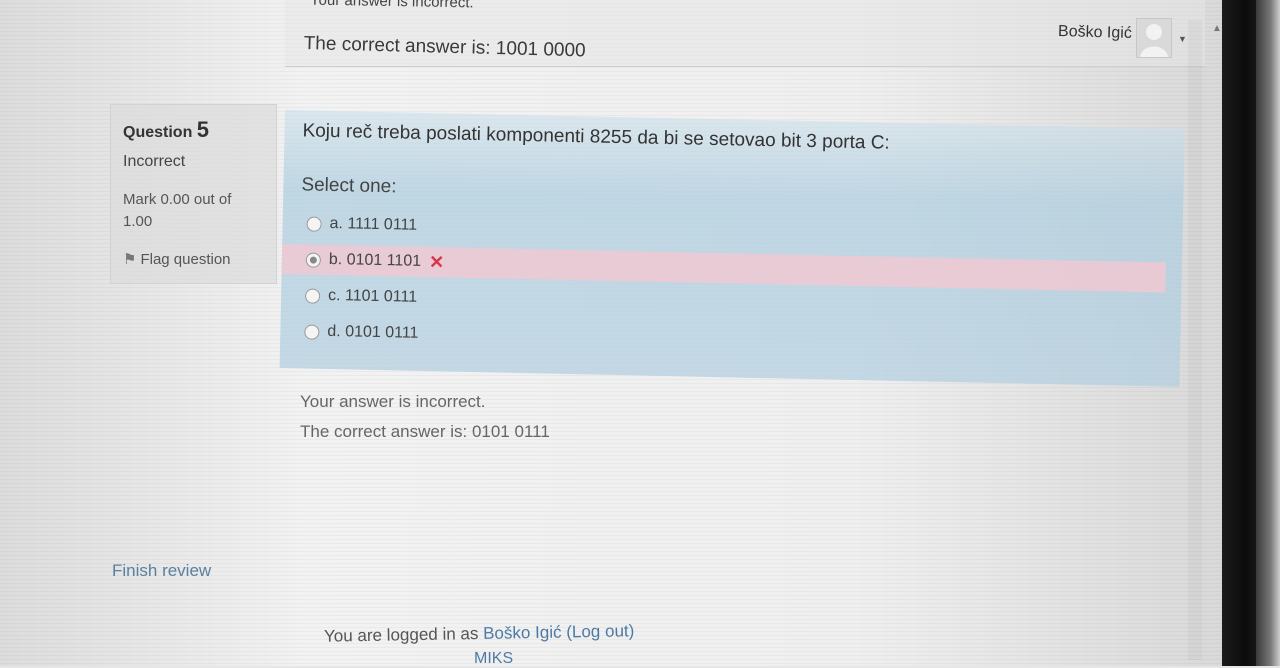  I want to click on feedback-right-answer: The correct answer is: 0101 0111, so click(425, 431).